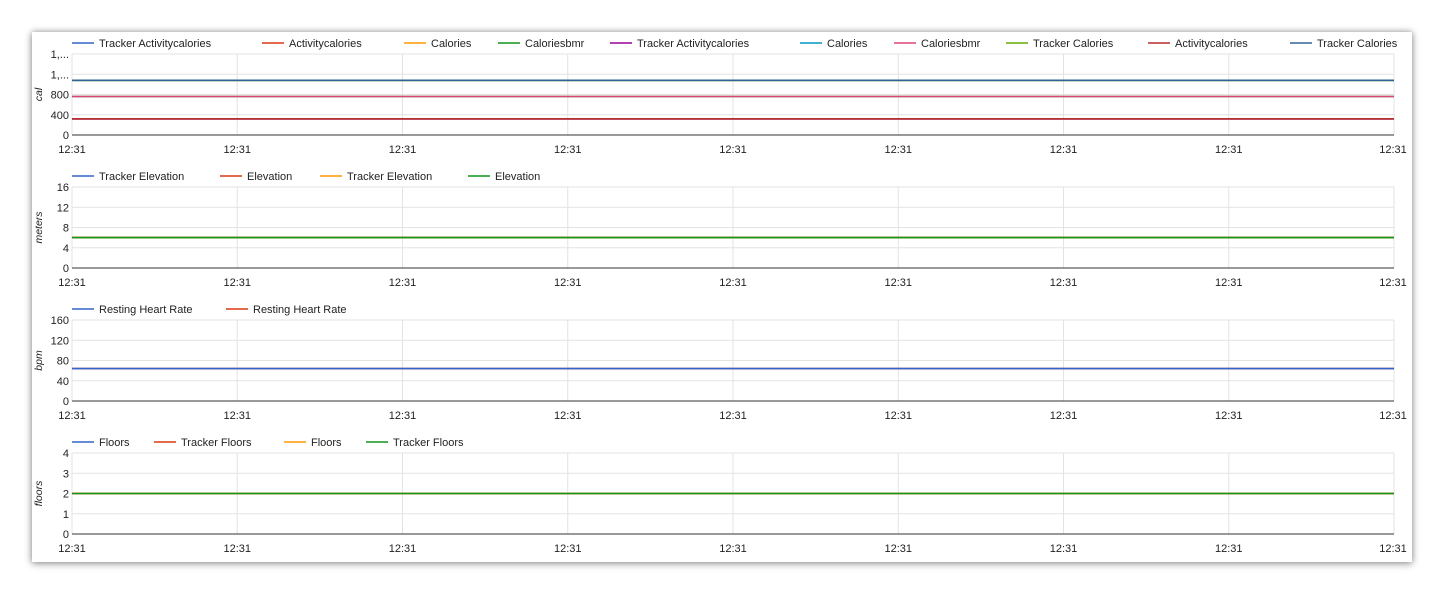 The width and height of the screenshot is (1445, 595). I want to click on y-axis-title: bpm, so click(39, 360).